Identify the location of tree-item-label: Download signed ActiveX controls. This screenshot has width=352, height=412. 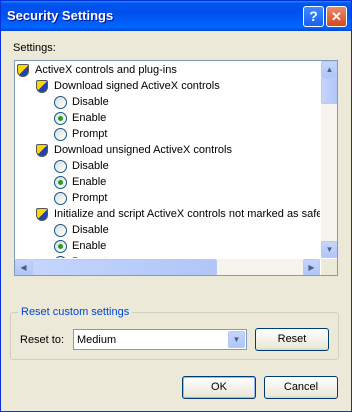
(137, 86).